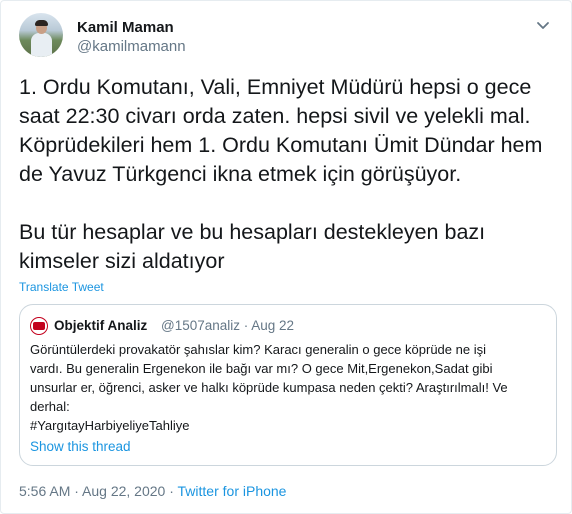 Image resolution: width=572 pixels, height=514 pixels. Describe the element at coordinates (101, 325) in the screenshot. I see `quoted-author-name: Objektif Analiz` at that location.